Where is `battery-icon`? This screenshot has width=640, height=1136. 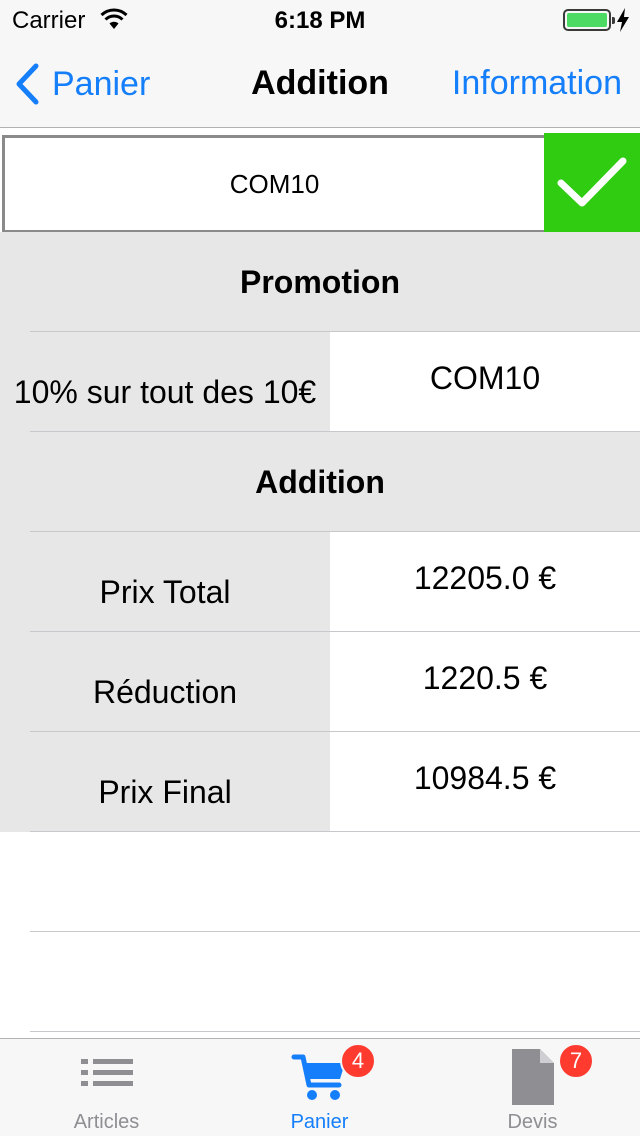 battery-icon is located at coordinates (589, 20).